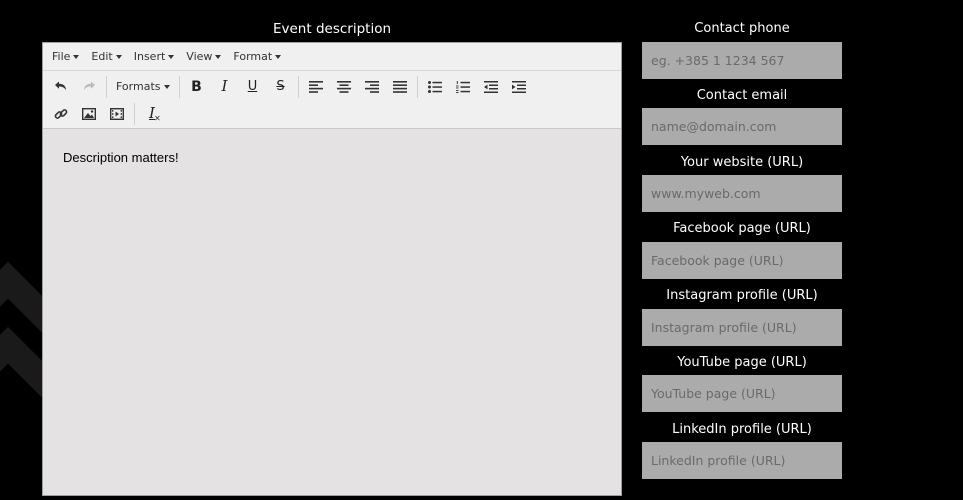  What do you see at coordinates (152, 114) in the screenshot?
I see `clear-formatting-button: I ✕` at bounding box center [152, 114].